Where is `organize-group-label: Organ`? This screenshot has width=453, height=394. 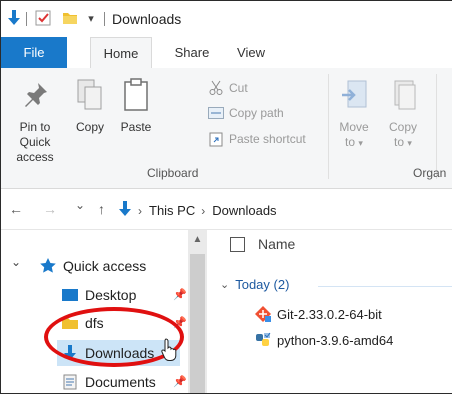 organize-group-label: Organ is located at coordinates (430, 173).